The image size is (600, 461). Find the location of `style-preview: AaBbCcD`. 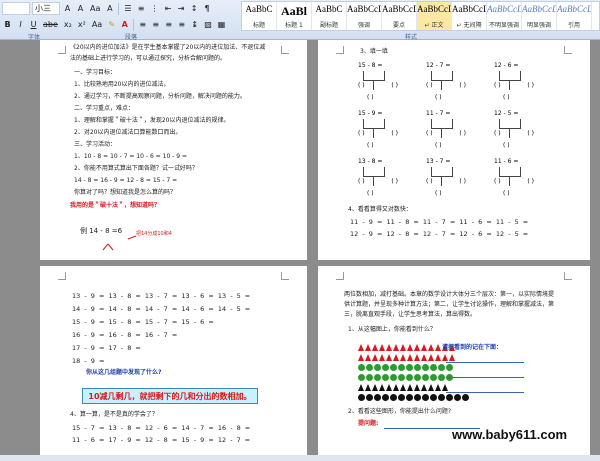

style-preview: AaBbCcD is located at coordinates (399, 9).